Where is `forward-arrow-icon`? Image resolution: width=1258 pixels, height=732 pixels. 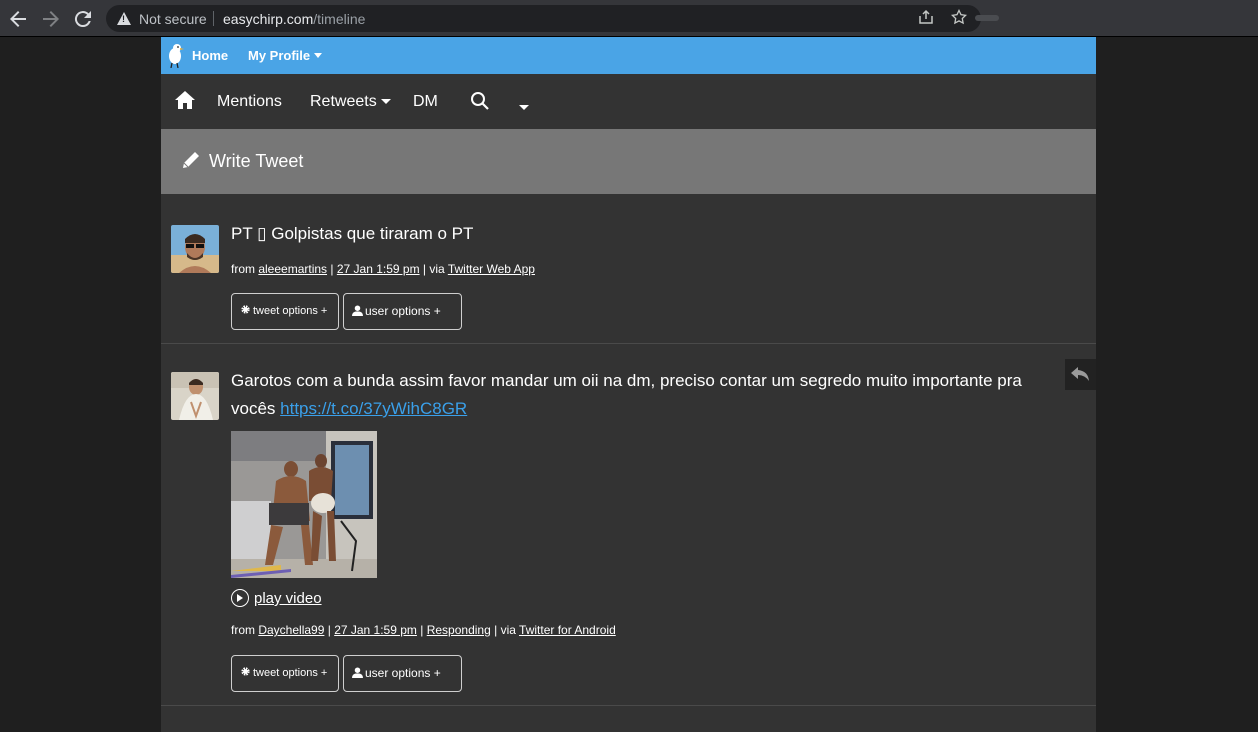 forward-arrow-icon is located at coordinates (51, 19).